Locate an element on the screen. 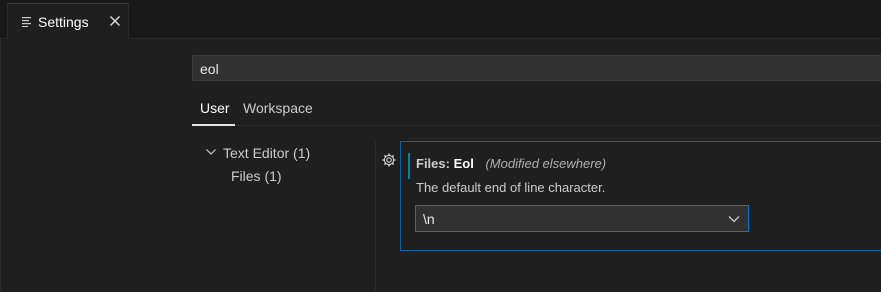 The height and width of the screenshot is (292, 881). active-tab-indicator is located at coordinates (213, 125).